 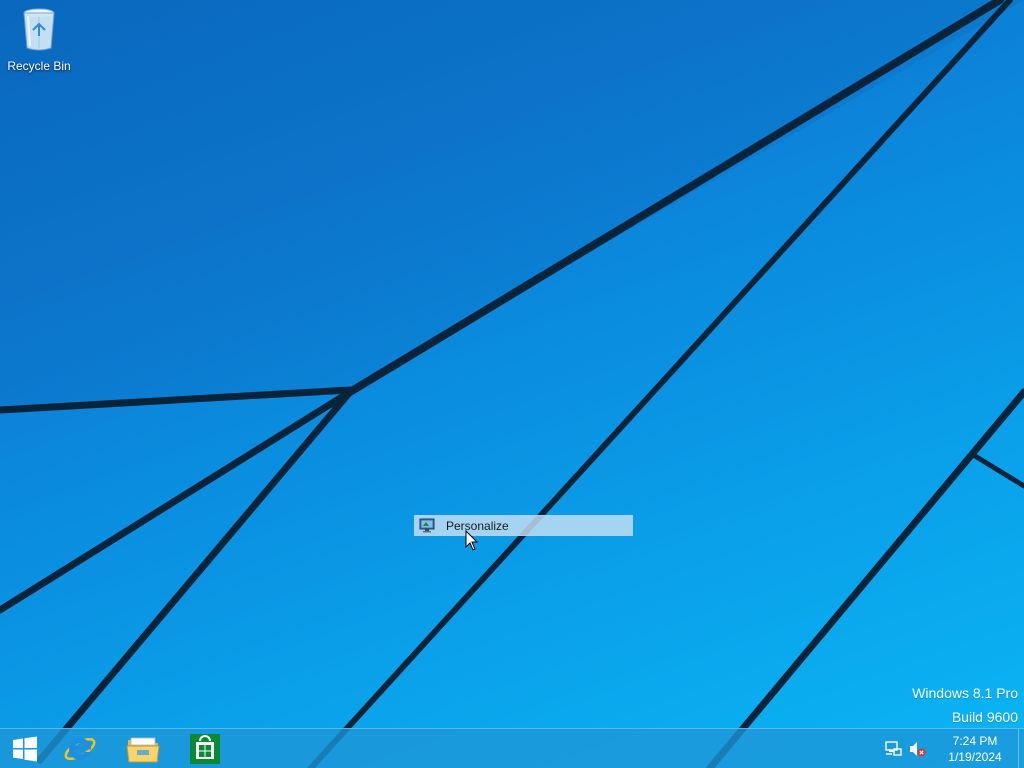 What do you see at coordinates (917, 749) in the screenshot?
I see `volume-muted-icon` at bounding box center [917, 749].